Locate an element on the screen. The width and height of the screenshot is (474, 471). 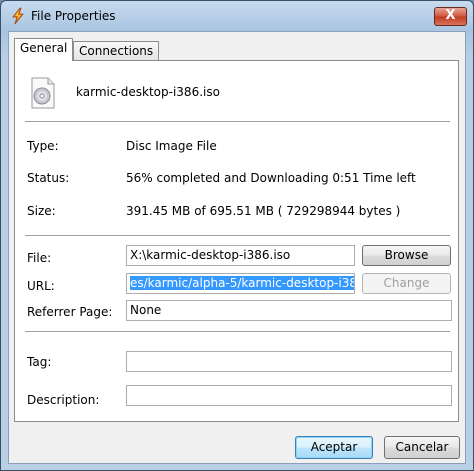
description-label: Description: is located at coordinates (63, 400).